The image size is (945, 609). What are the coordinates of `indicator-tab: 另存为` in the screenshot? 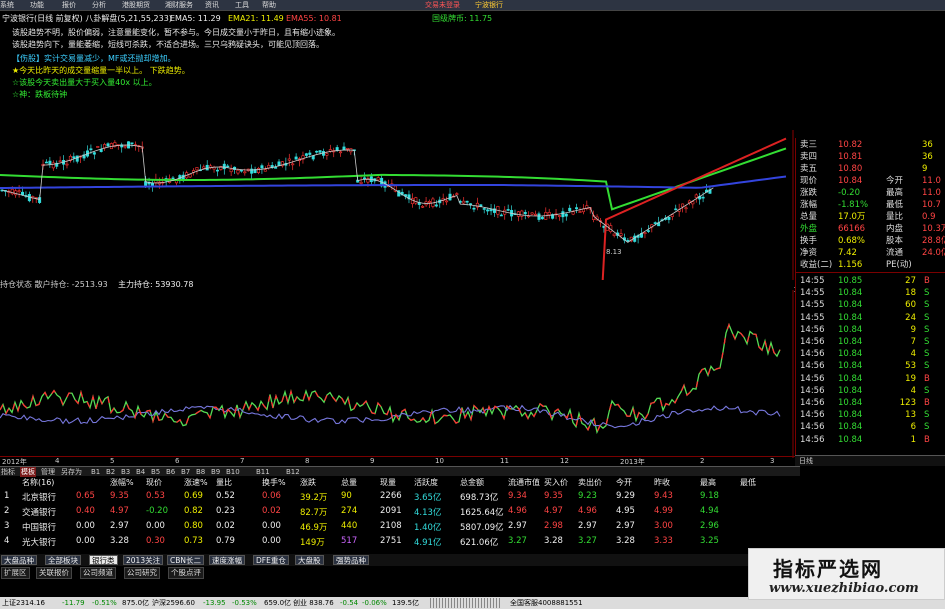 It's located at (71, 472).